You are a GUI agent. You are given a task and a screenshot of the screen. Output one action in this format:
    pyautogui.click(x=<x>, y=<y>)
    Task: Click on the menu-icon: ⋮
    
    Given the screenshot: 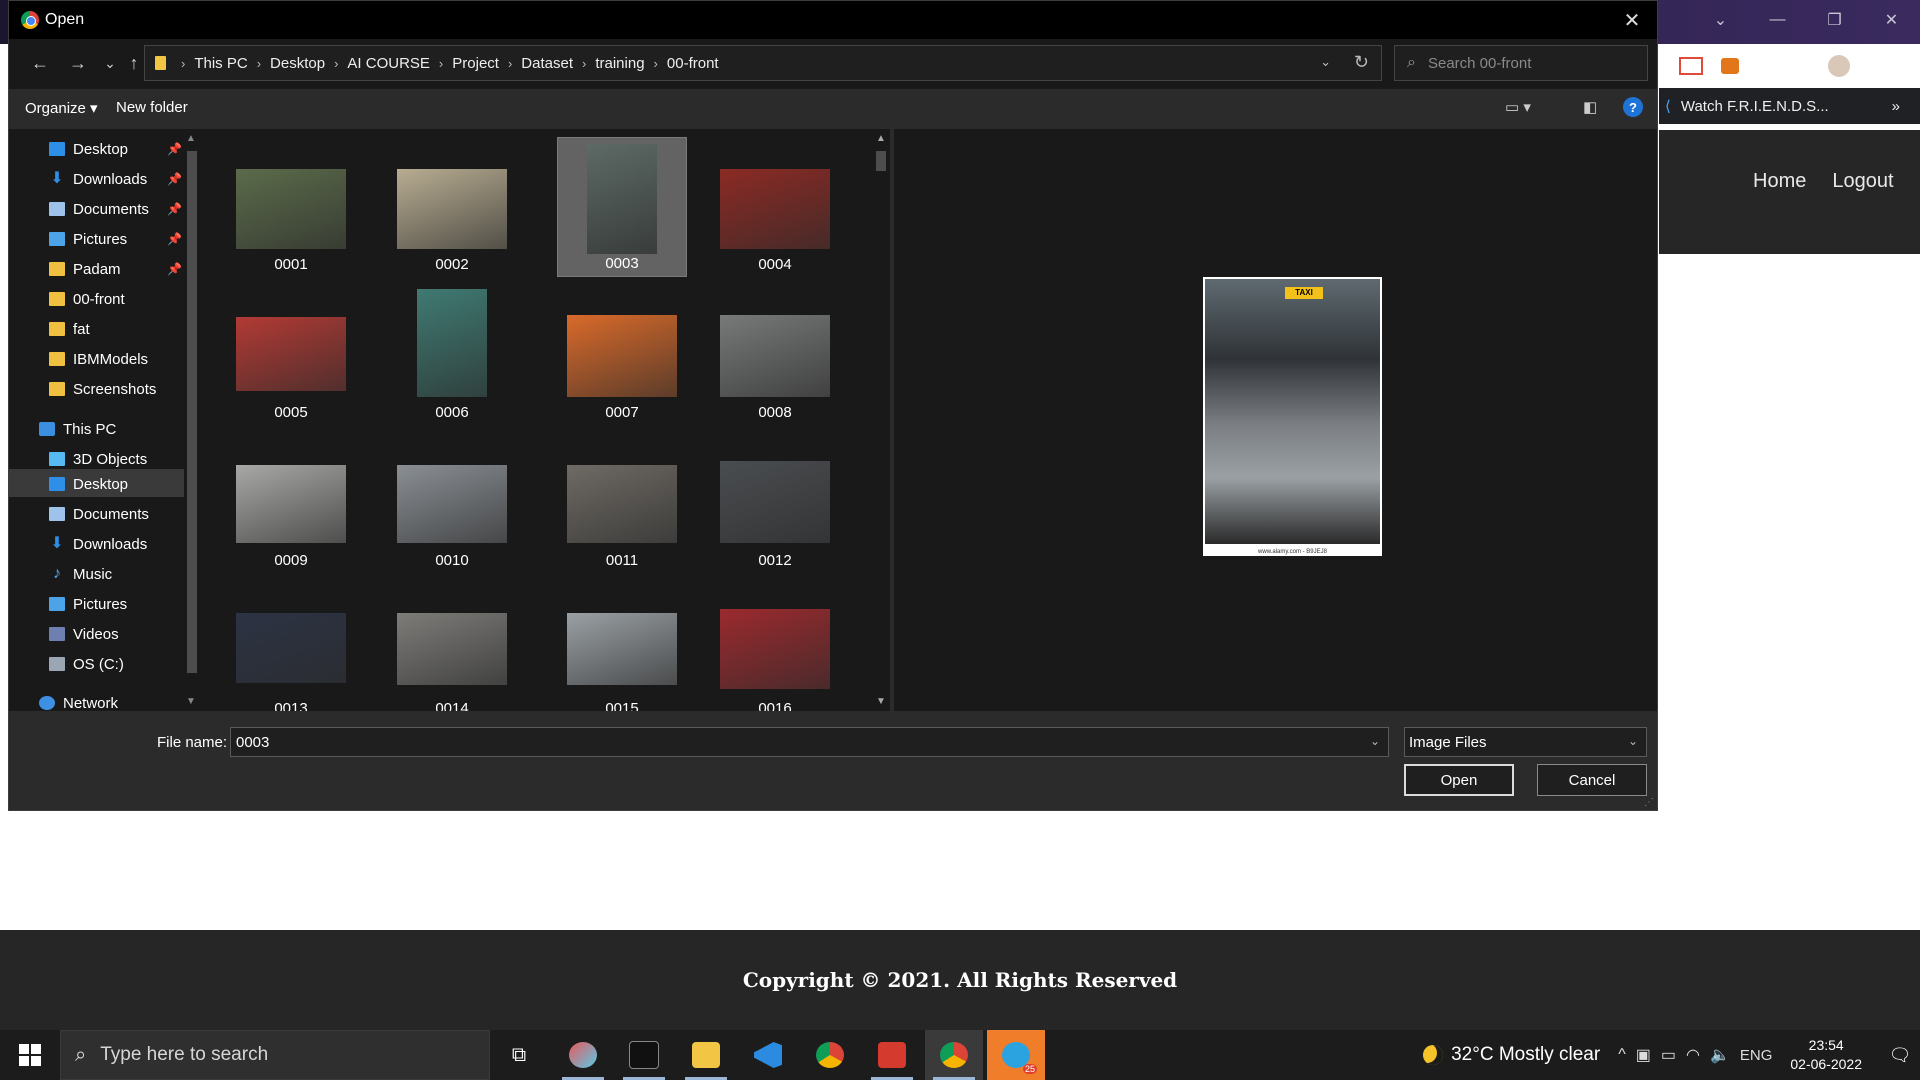 What is the action you would take?
    pyautogui.click(x=1877, y=66)
    